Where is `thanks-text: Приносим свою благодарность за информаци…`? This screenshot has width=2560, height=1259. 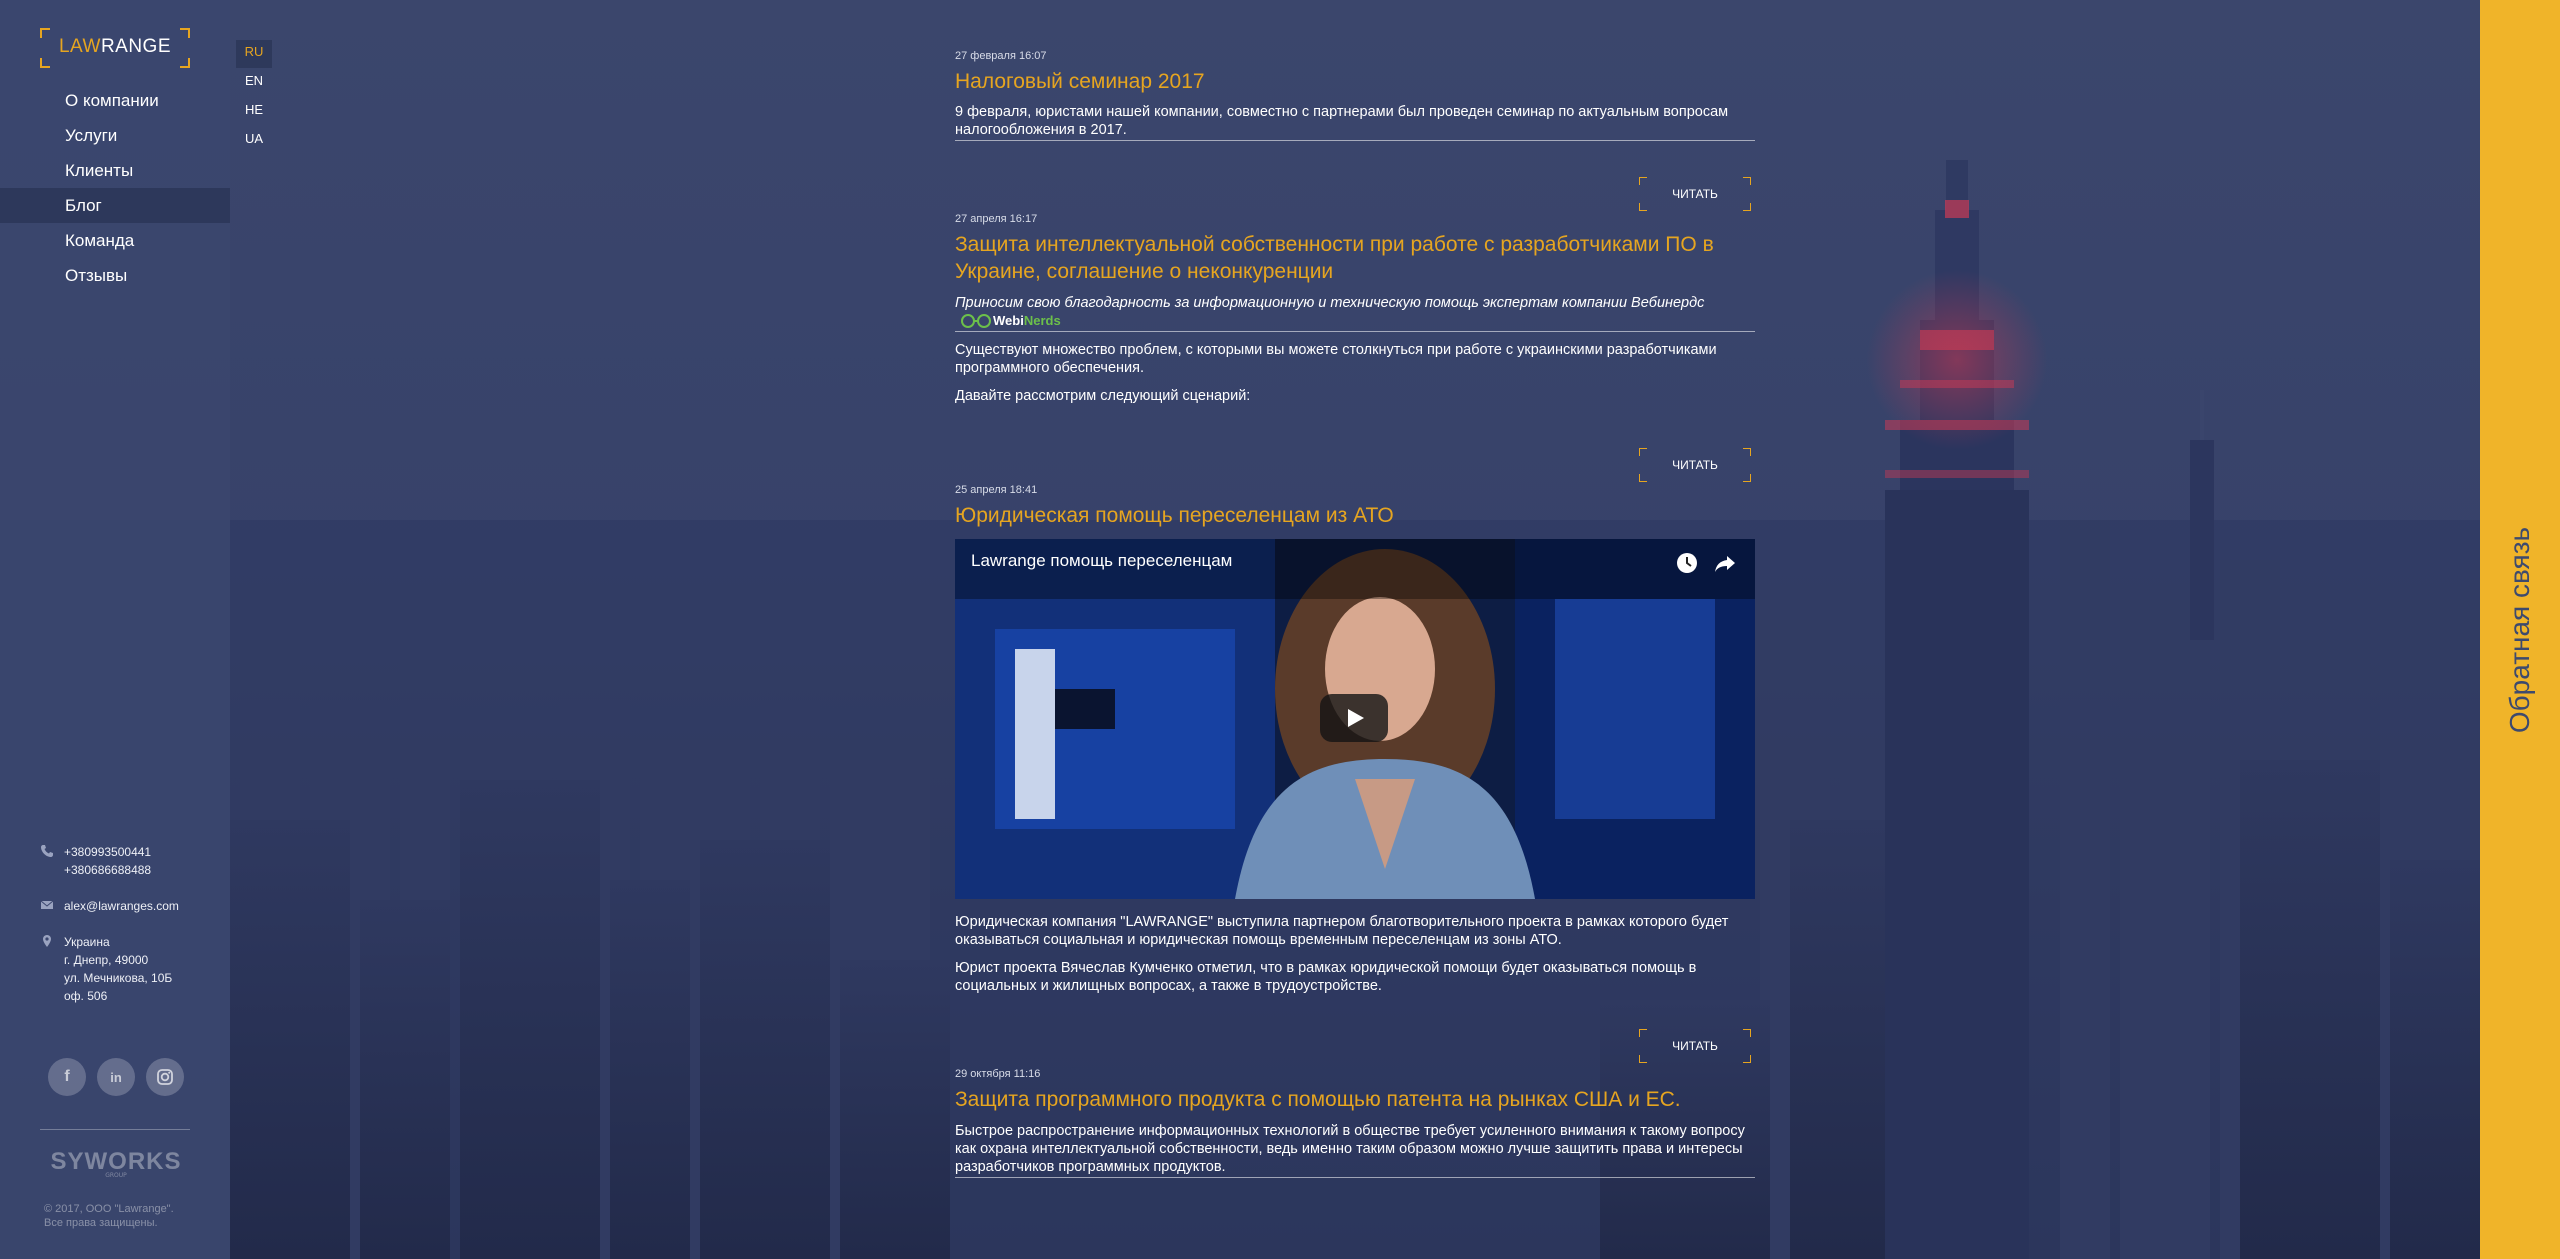 thanks-text: Приносим свою благодарность за информаци… is located at coordinates (1330, 303).